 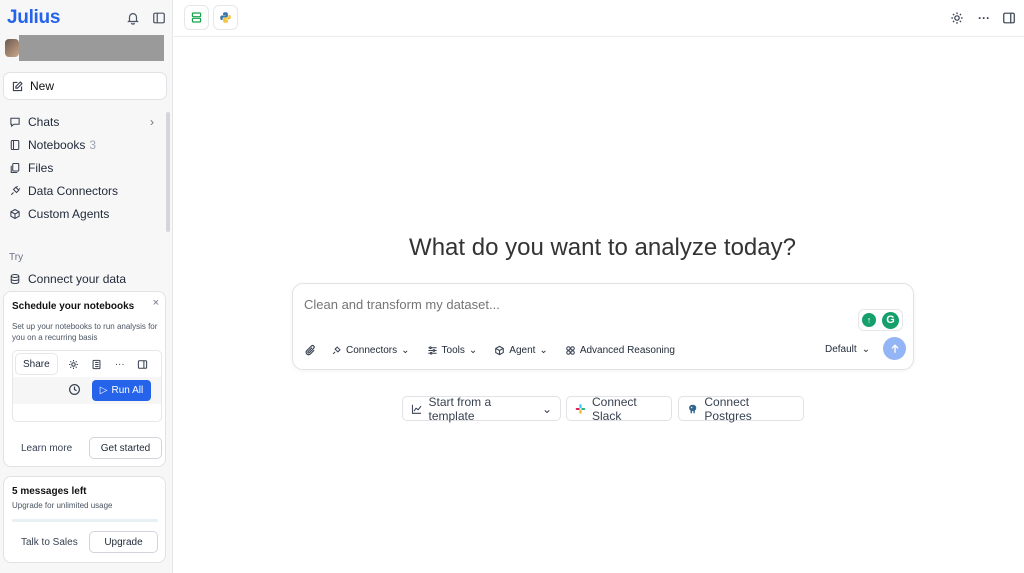 I want to click on send-button, so click(x=894, y=348).